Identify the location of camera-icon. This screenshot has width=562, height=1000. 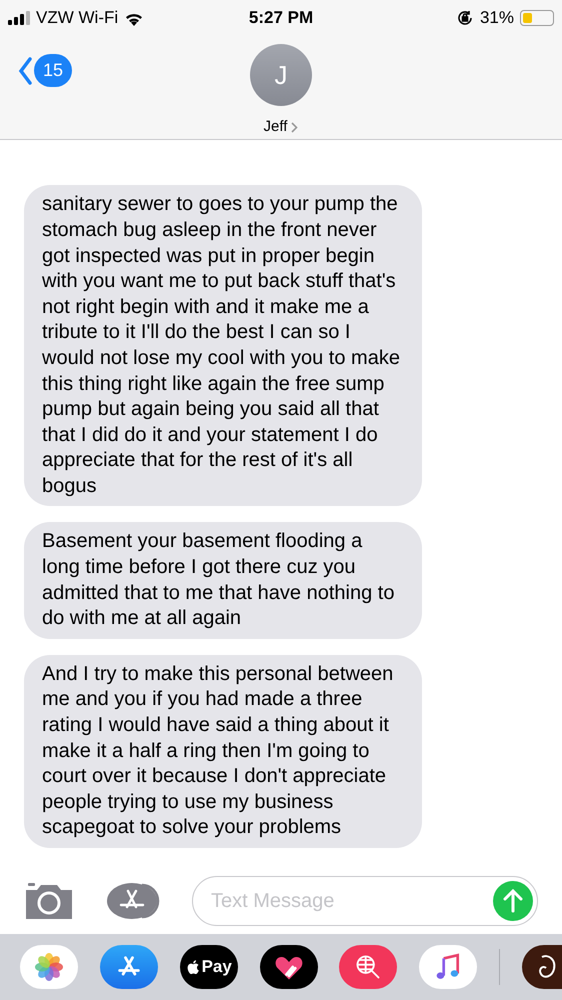
(49, 901).